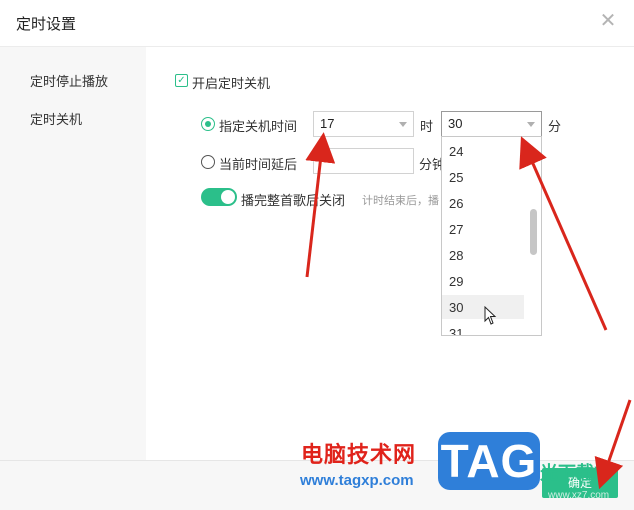  Describe the element at coordinates (563, 233) in the screenshot. I see `arrow-to-minute-select` at that location.